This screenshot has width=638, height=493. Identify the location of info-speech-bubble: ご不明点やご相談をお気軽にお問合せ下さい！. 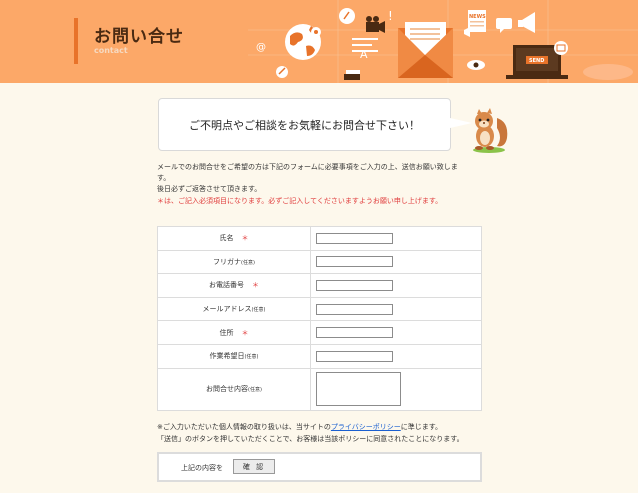
(304, 124).